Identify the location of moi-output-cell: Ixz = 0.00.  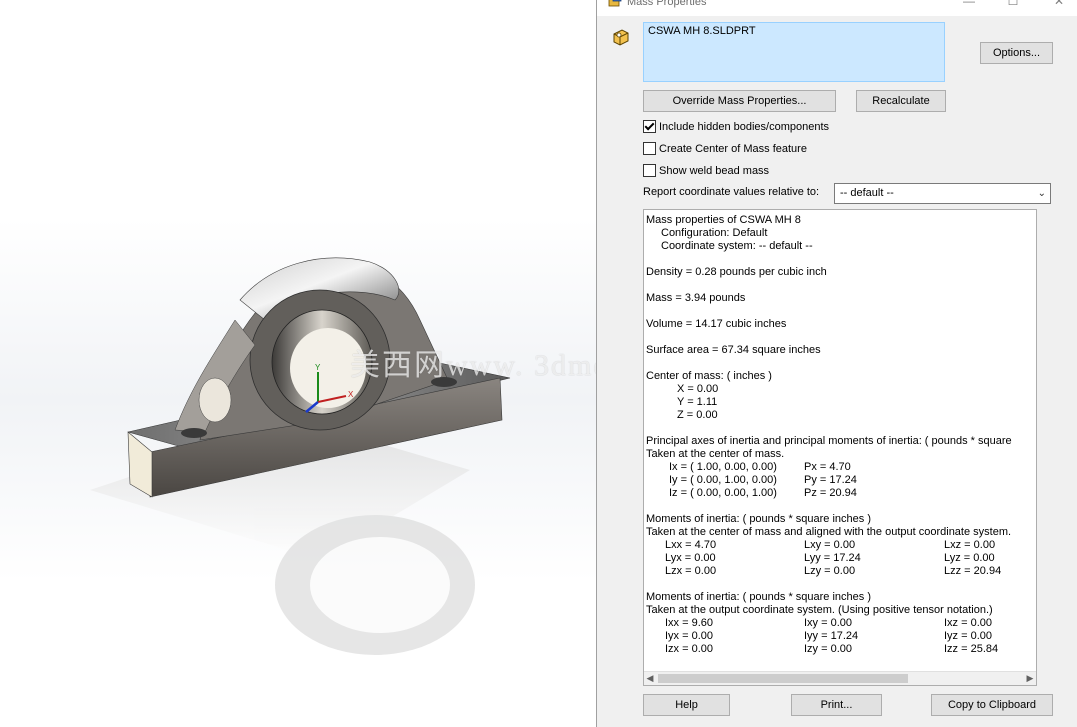
(968, 623).